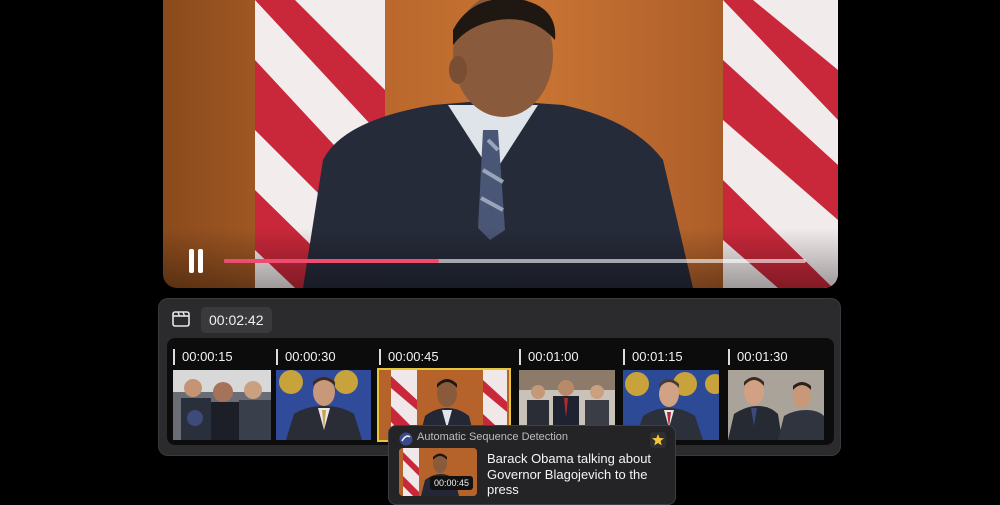  What do you see at coordinates (406, 439) in the screenshot?
I see `detection-logo-icon` at bounding box center [406, 439].